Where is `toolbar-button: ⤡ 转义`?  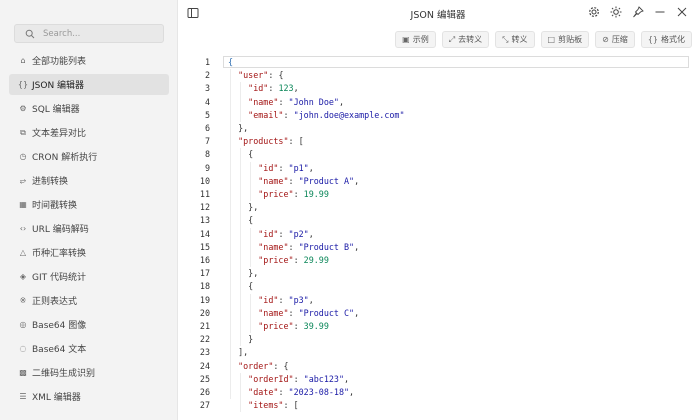 toolbar-button: ⤡ 转义 is located at coordinates (515, 39).